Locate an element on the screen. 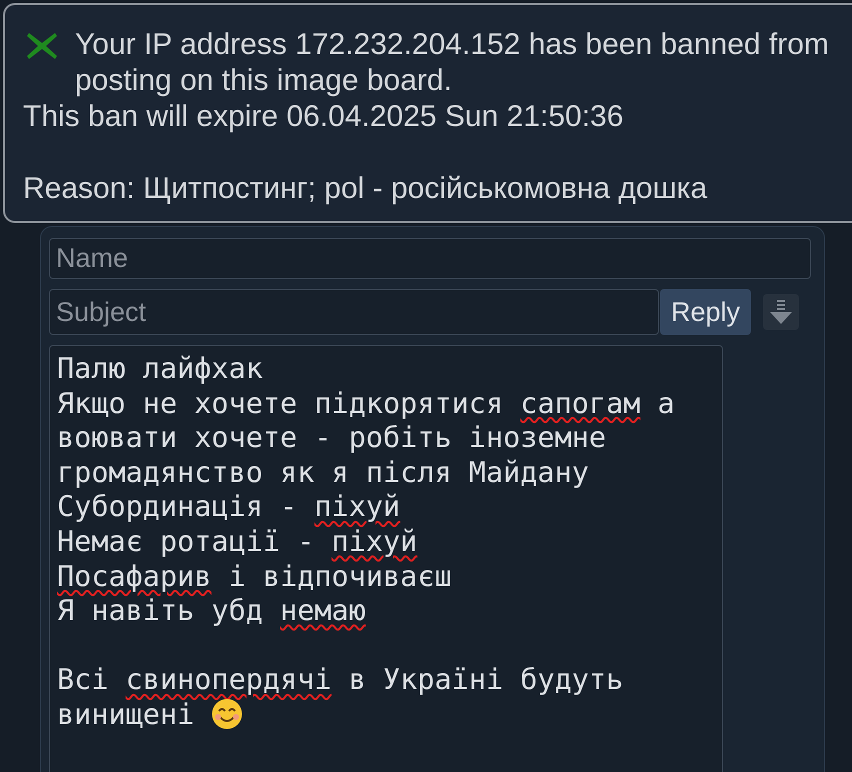 This screenshot has height=772, width=852. subject-field: Subject is located at coordinates (354, 312).